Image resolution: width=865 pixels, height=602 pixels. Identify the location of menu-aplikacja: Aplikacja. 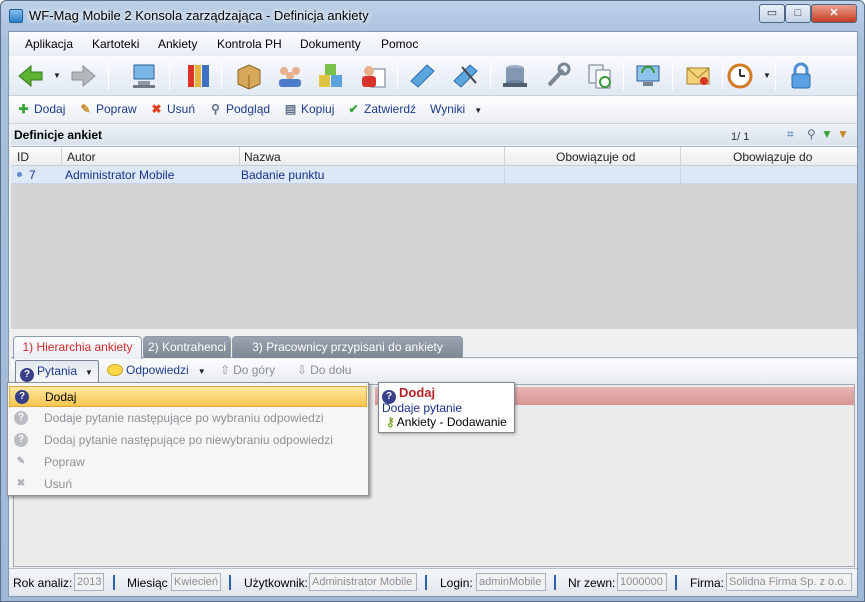
(49, 44).